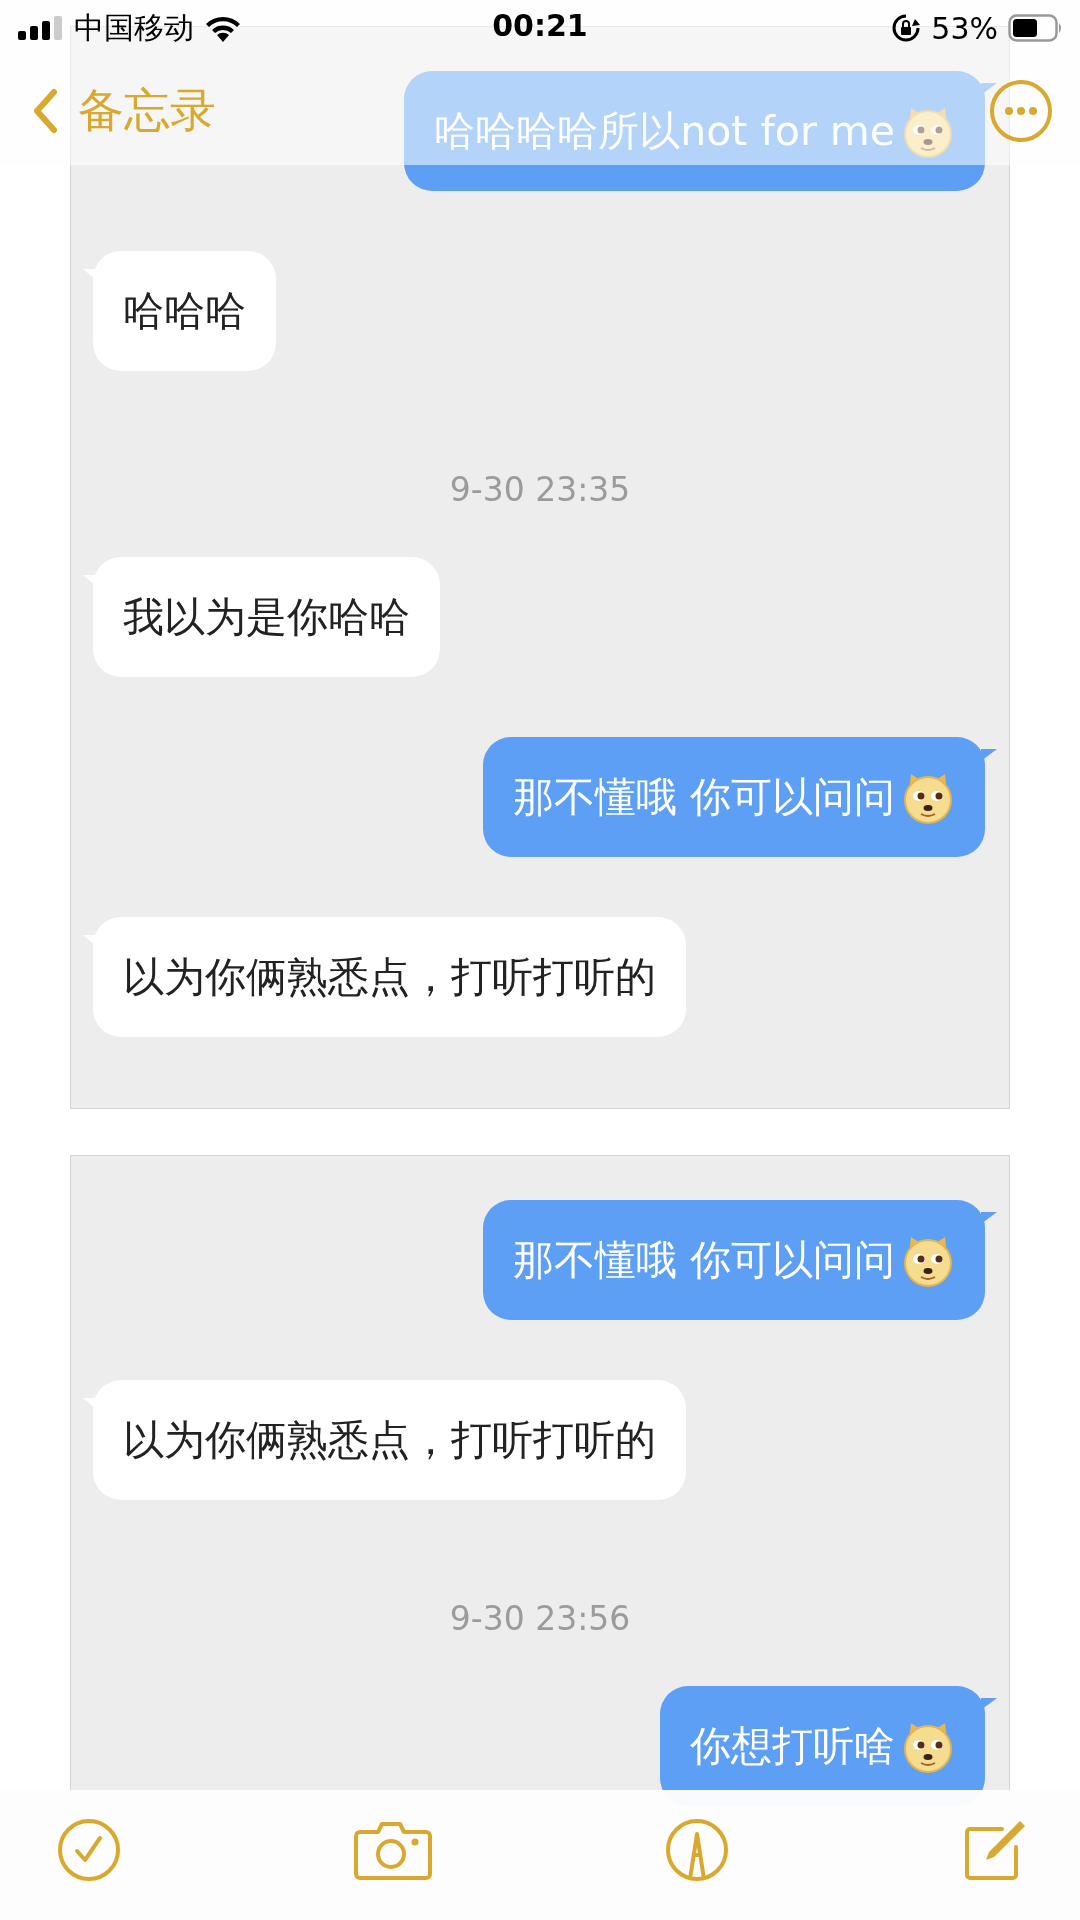  What do you see at coordinates (124, 110) in the screenshot?
I see `back-button: 备忘录` at bounding box center [124, 110].